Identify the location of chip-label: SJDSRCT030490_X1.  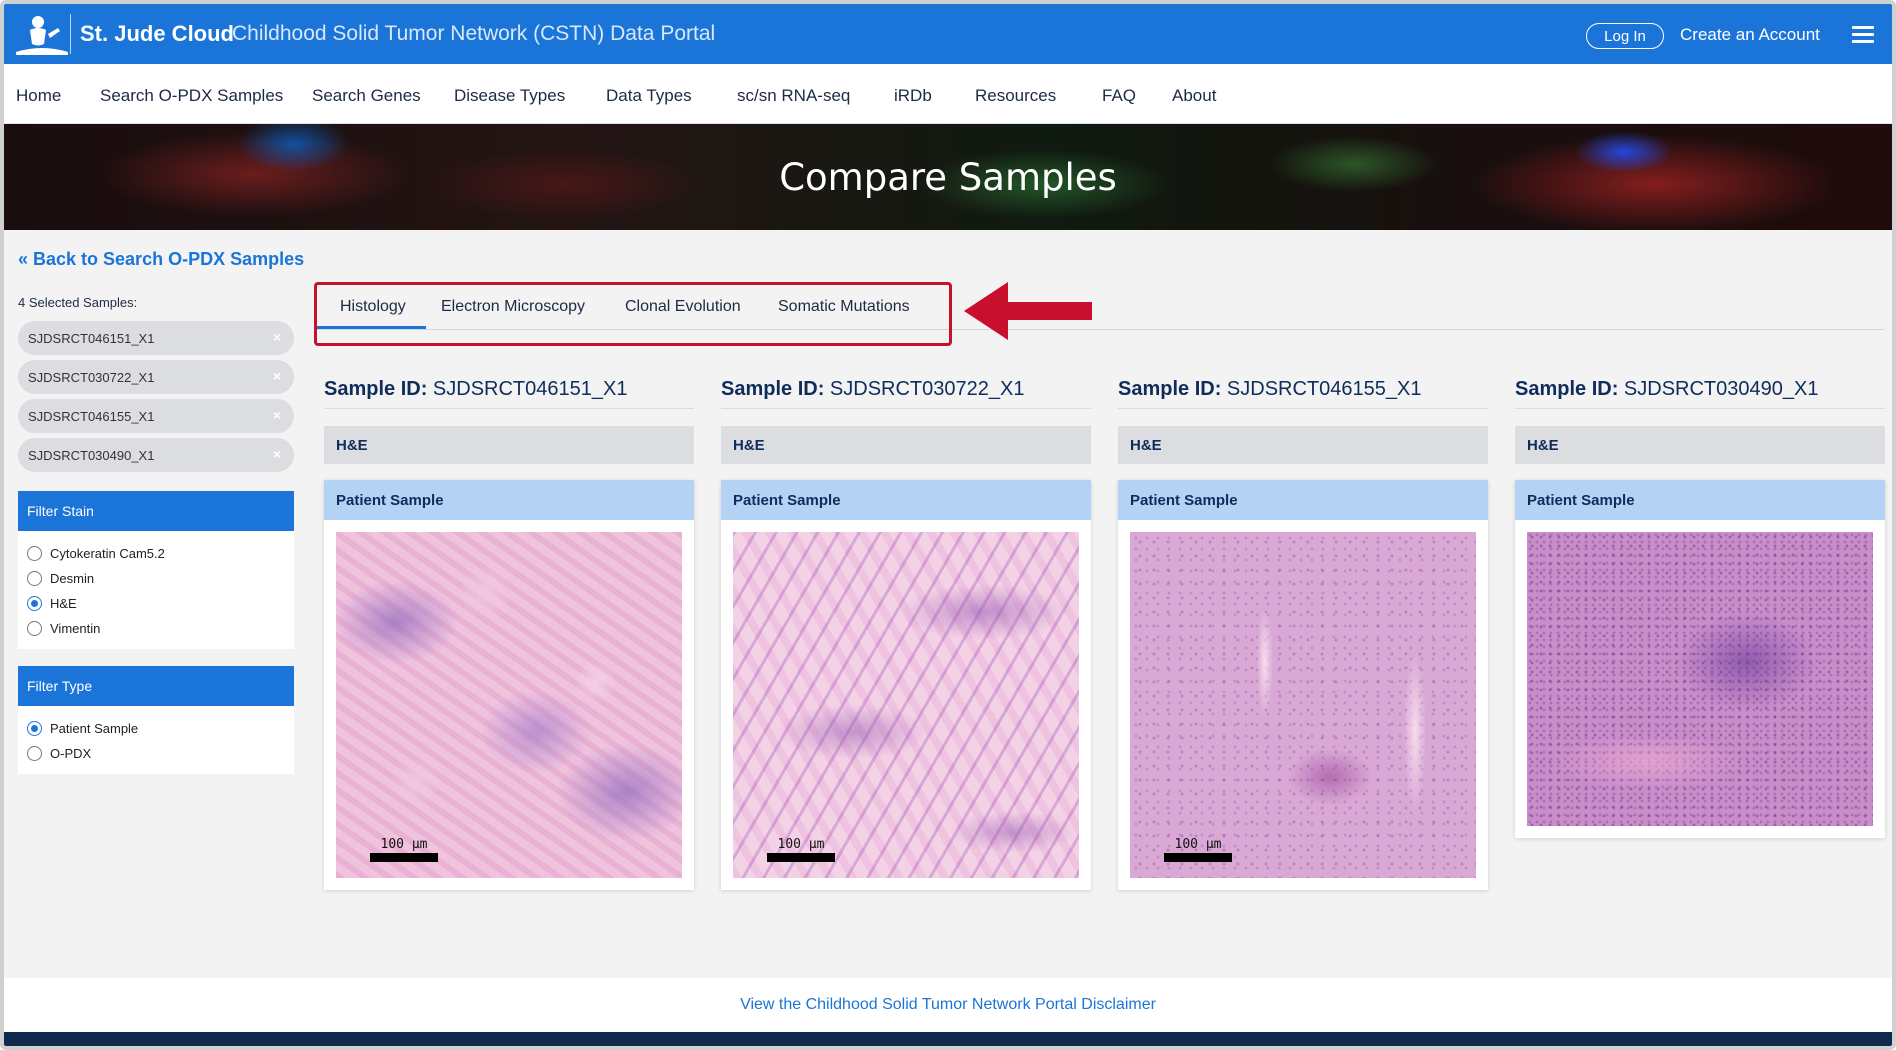
(91, 455).